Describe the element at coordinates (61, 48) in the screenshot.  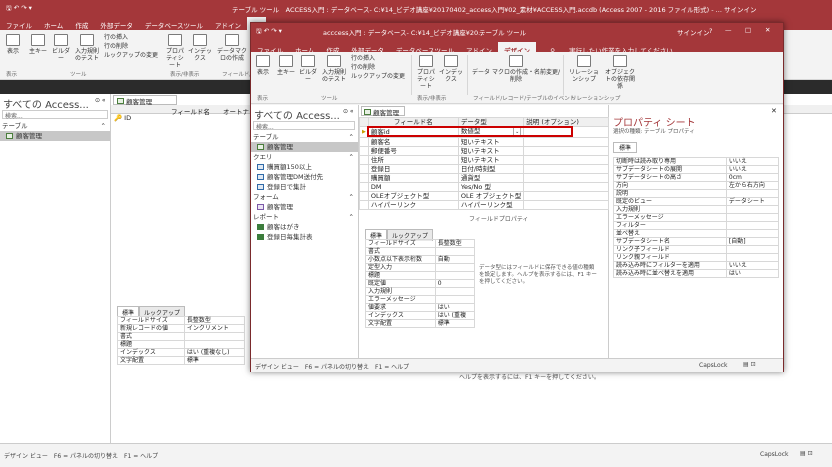
I see `back-builder-button: ビルダー` at that location.